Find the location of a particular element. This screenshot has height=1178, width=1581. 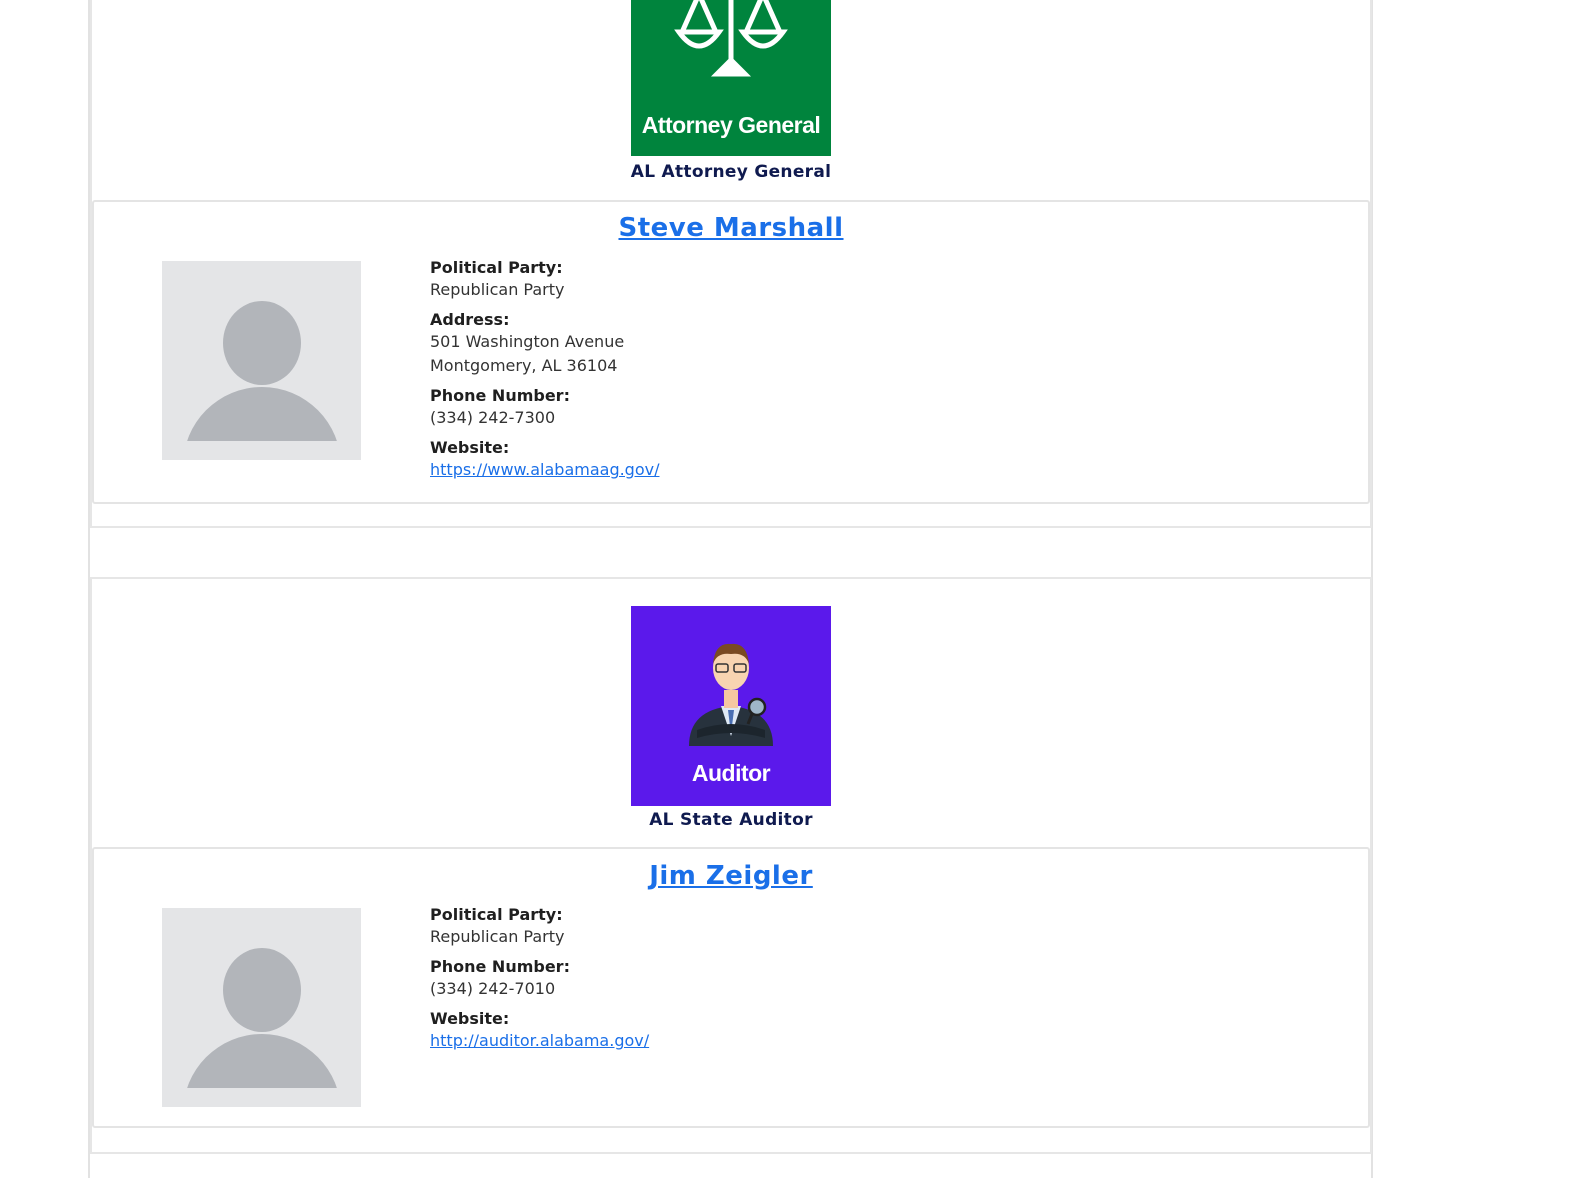

address-line-1: 501 Washington Avenue is located at coordinates (527, 341).